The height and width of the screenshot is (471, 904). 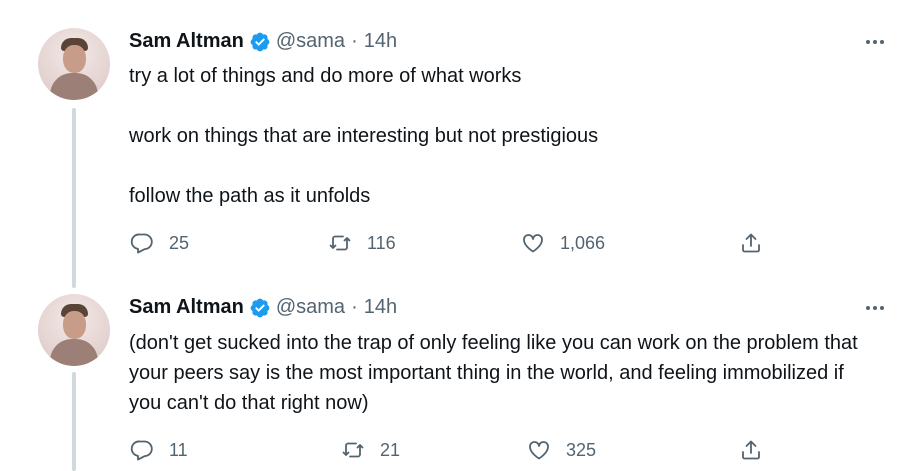 What do you see at coordinates (370, 450) in the screenshot?
I see `retweet-button: 21` at bounding box center [370, 450].